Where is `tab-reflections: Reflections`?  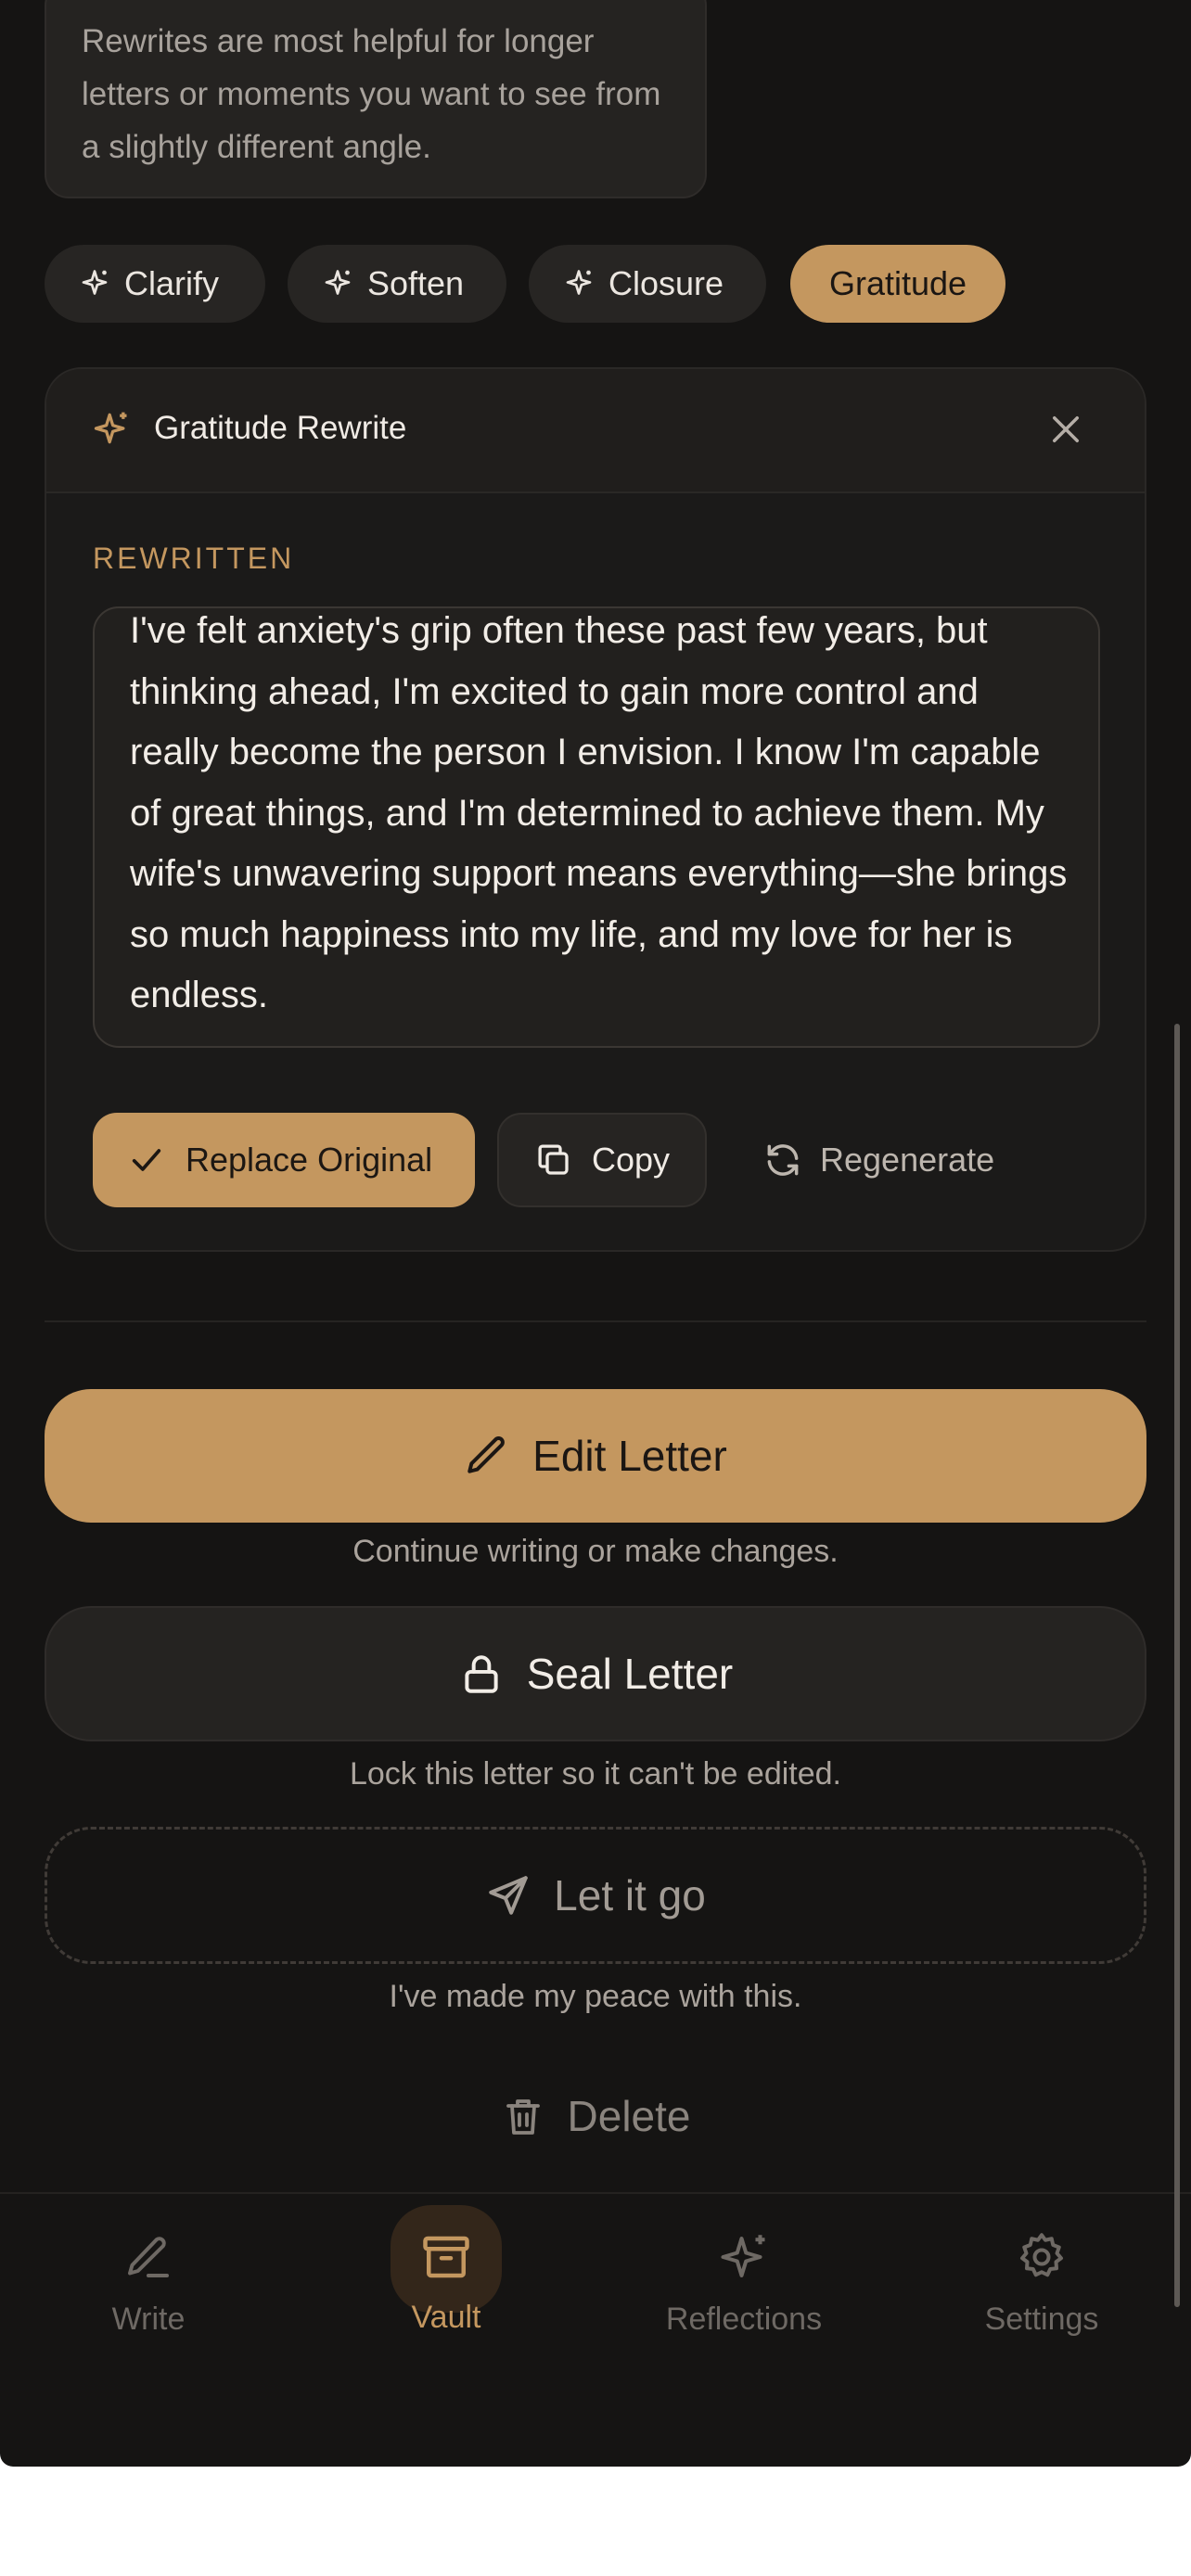
tab-reflections: Reflections is located at coordinates (744, 2286).